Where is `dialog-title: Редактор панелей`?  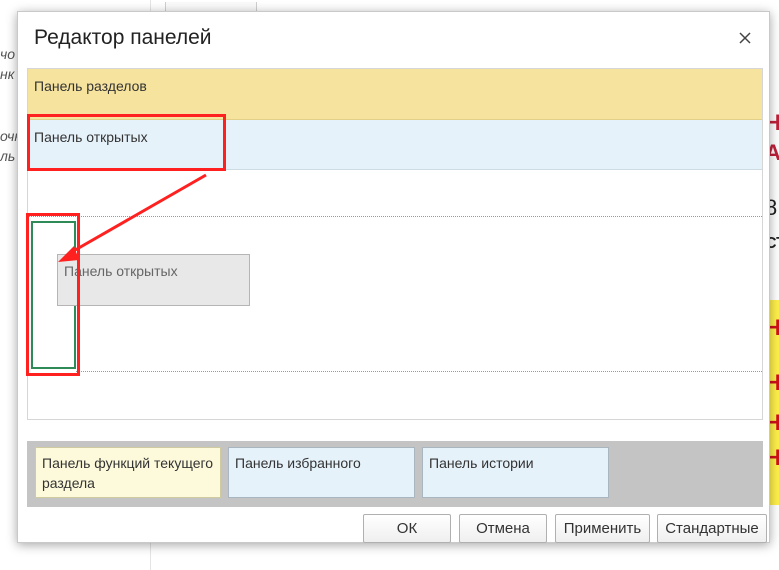 dialog-title: Редактор панелей is located at coordinates (123, 37).